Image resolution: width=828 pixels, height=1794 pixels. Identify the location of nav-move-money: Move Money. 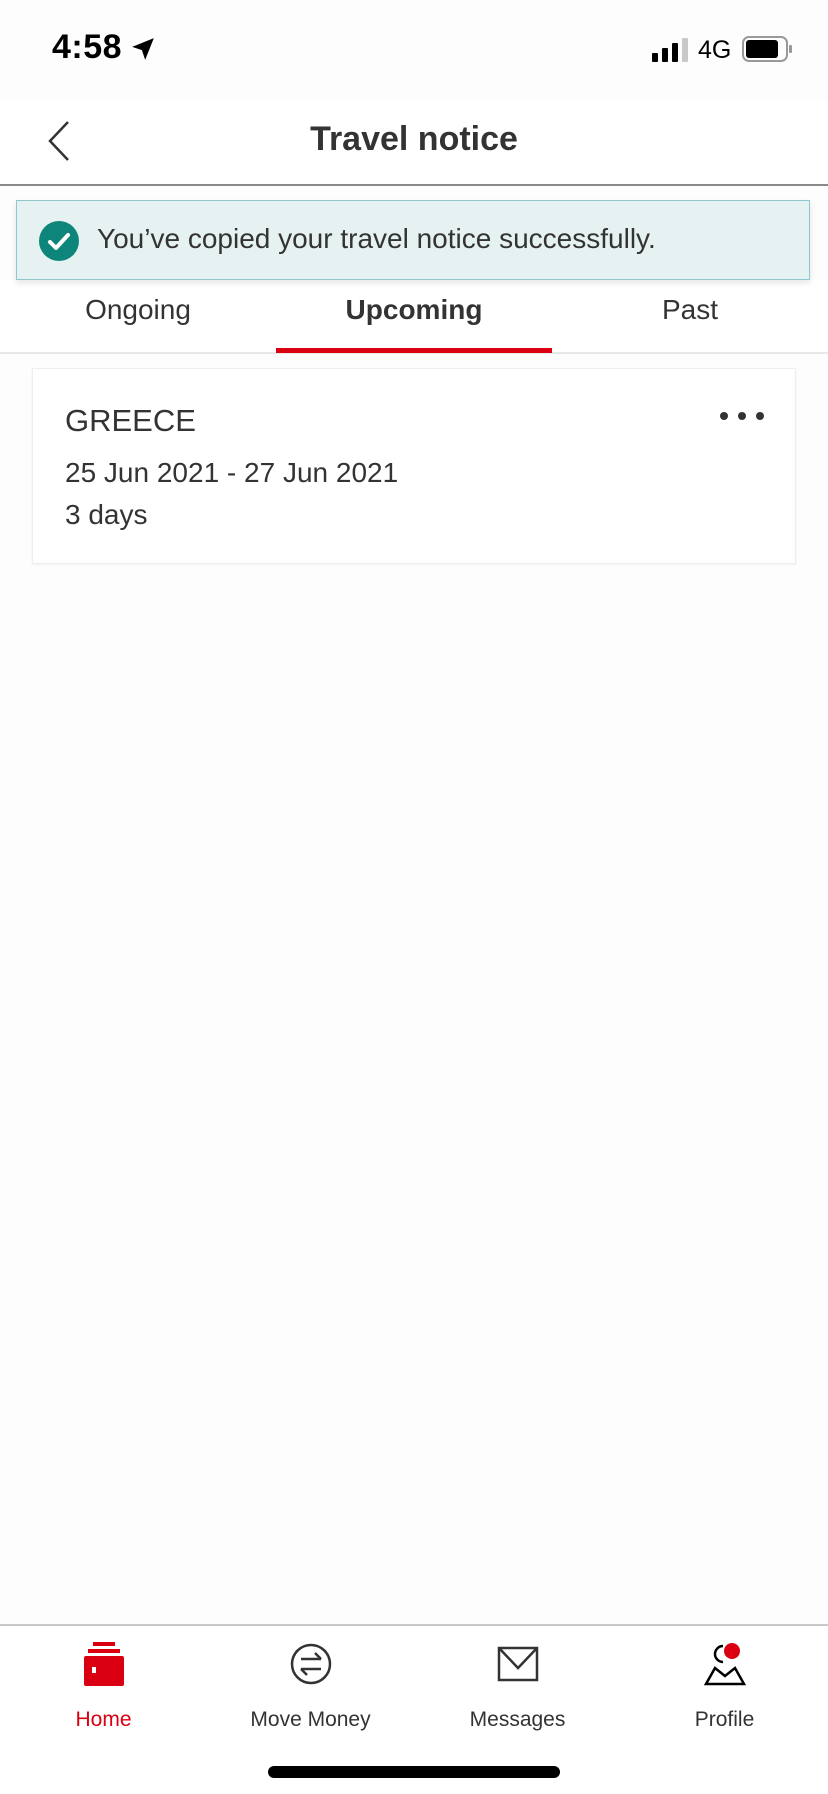
(310, 1681).